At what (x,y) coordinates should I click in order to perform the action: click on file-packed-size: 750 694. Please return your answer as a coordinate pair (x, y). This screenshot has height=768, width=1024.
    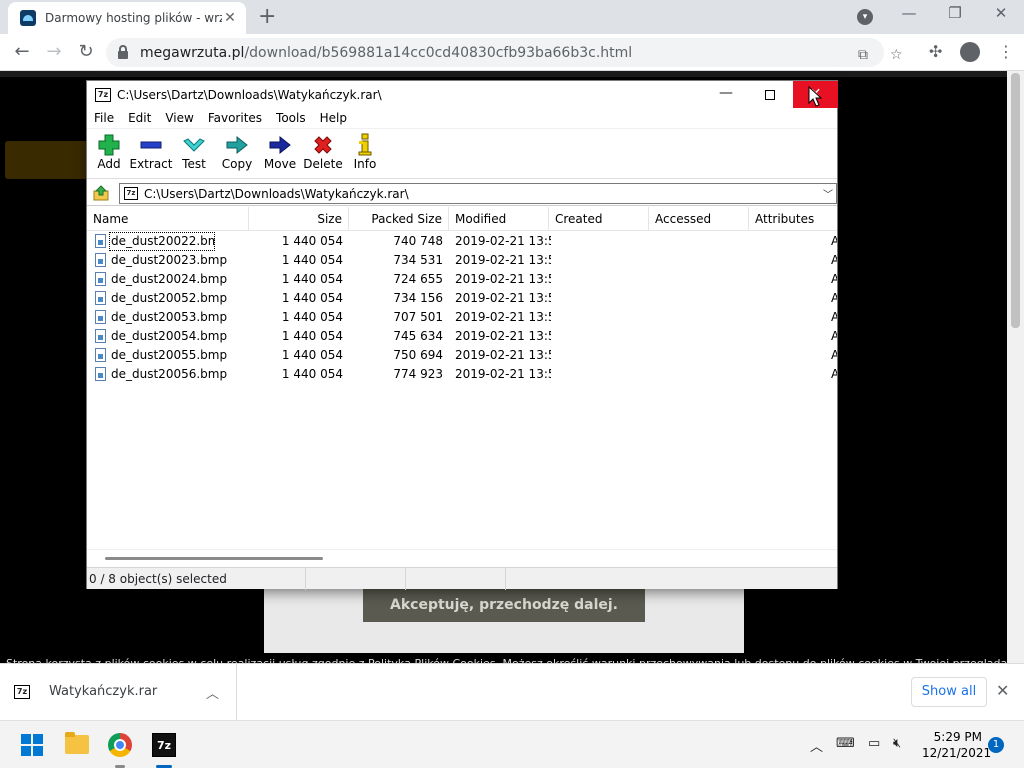
    Looking at the image, I should click on (418, 355).